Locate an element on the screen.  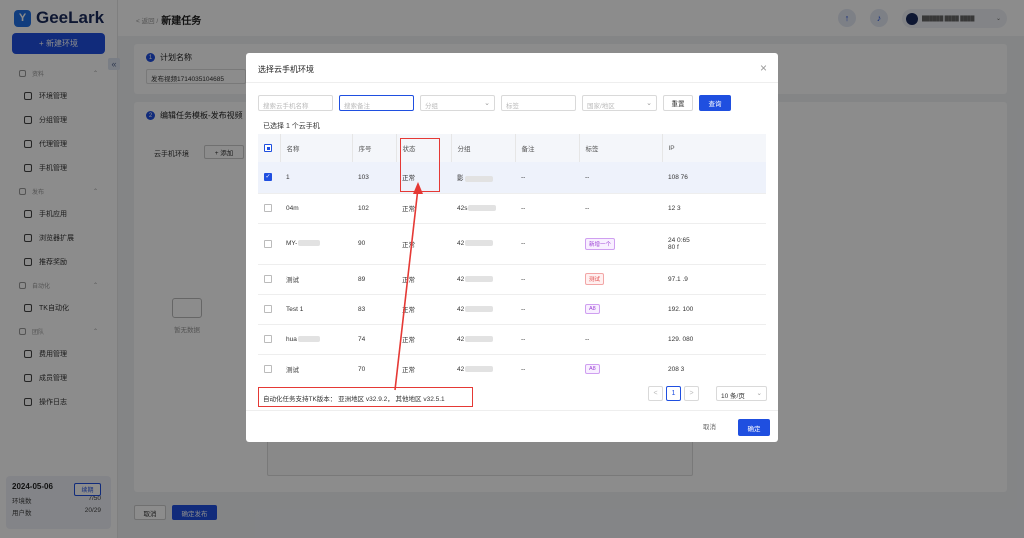
annotation-arrow-icon is located at coordinates (408, 286).